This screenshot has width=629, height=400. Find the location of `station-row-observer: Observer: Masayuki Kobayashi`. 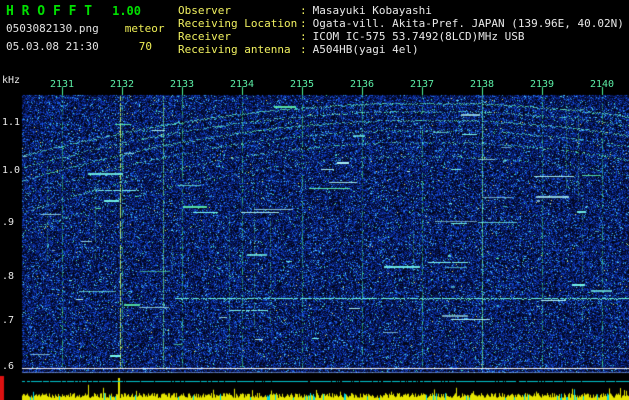

station-row-observer: Observer: Masayuki Kobayashi is located at coordinates (401, 10).